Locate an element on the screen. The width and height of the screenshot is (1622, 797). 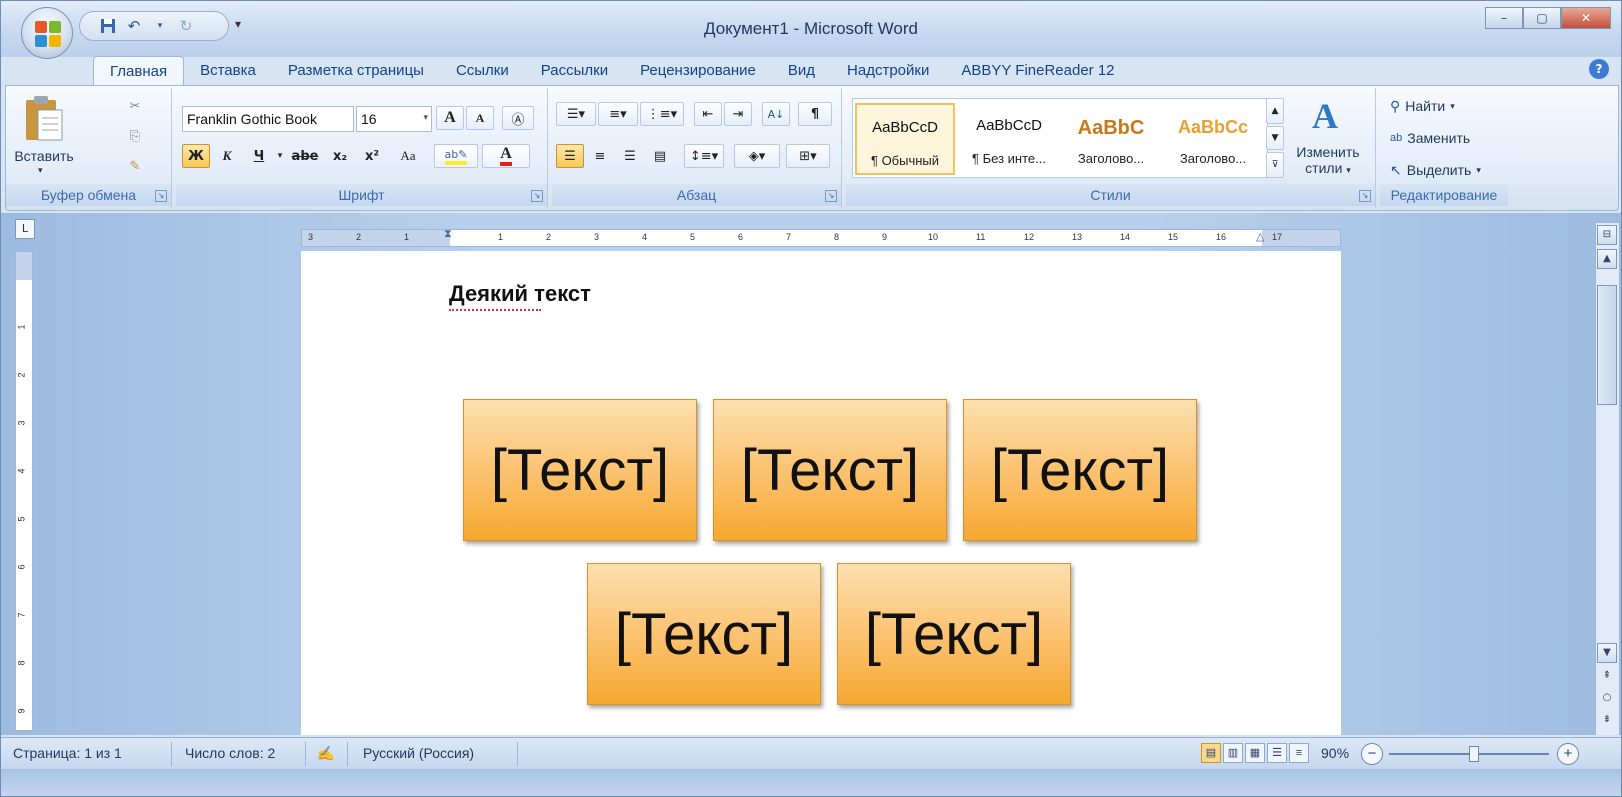
maximize-button: ▢ is located at coordinates (1542, 18).